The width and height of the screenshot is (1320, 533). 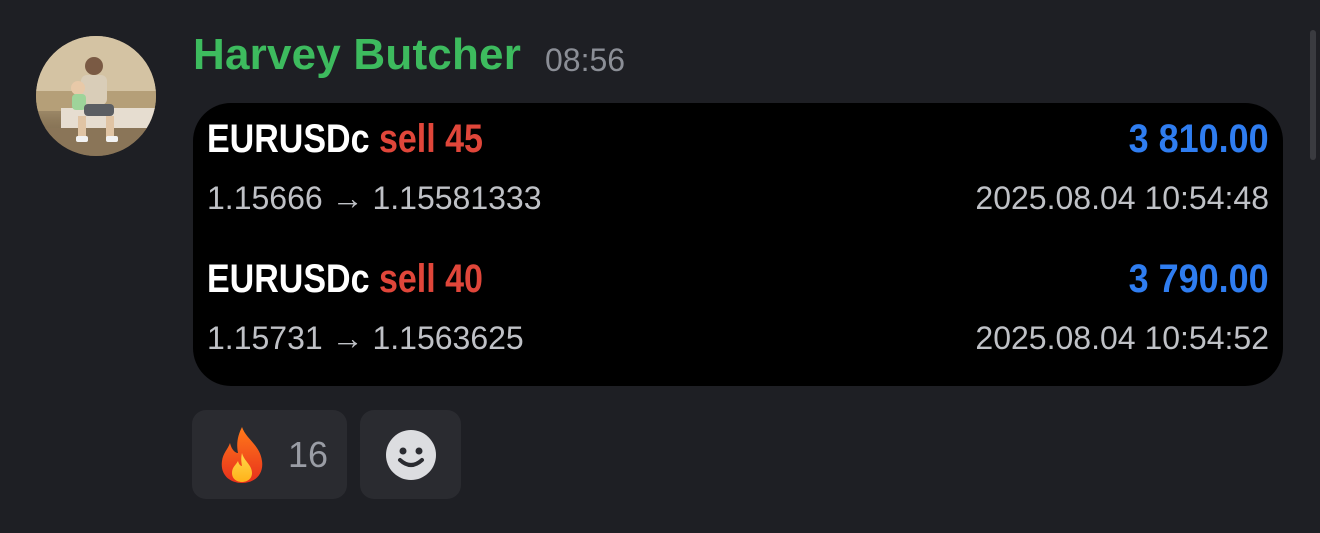 What do you see at coordinates (1198, 279) in the screenshot?
I see `trade-profit: 3 790.00` at bounding box center [1198, 279].